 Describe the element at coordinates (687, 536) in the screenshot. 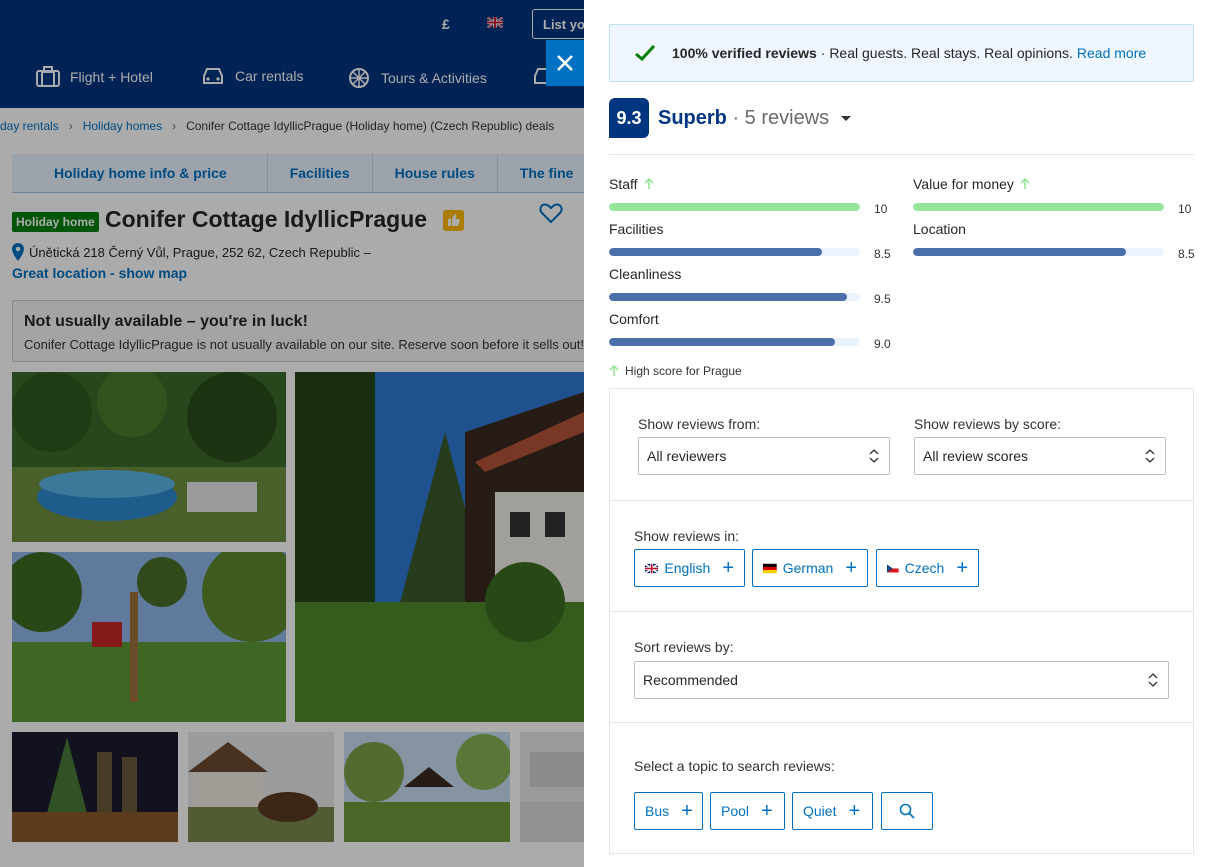

I see `language-filter-label: Show reviews in:` at that location.